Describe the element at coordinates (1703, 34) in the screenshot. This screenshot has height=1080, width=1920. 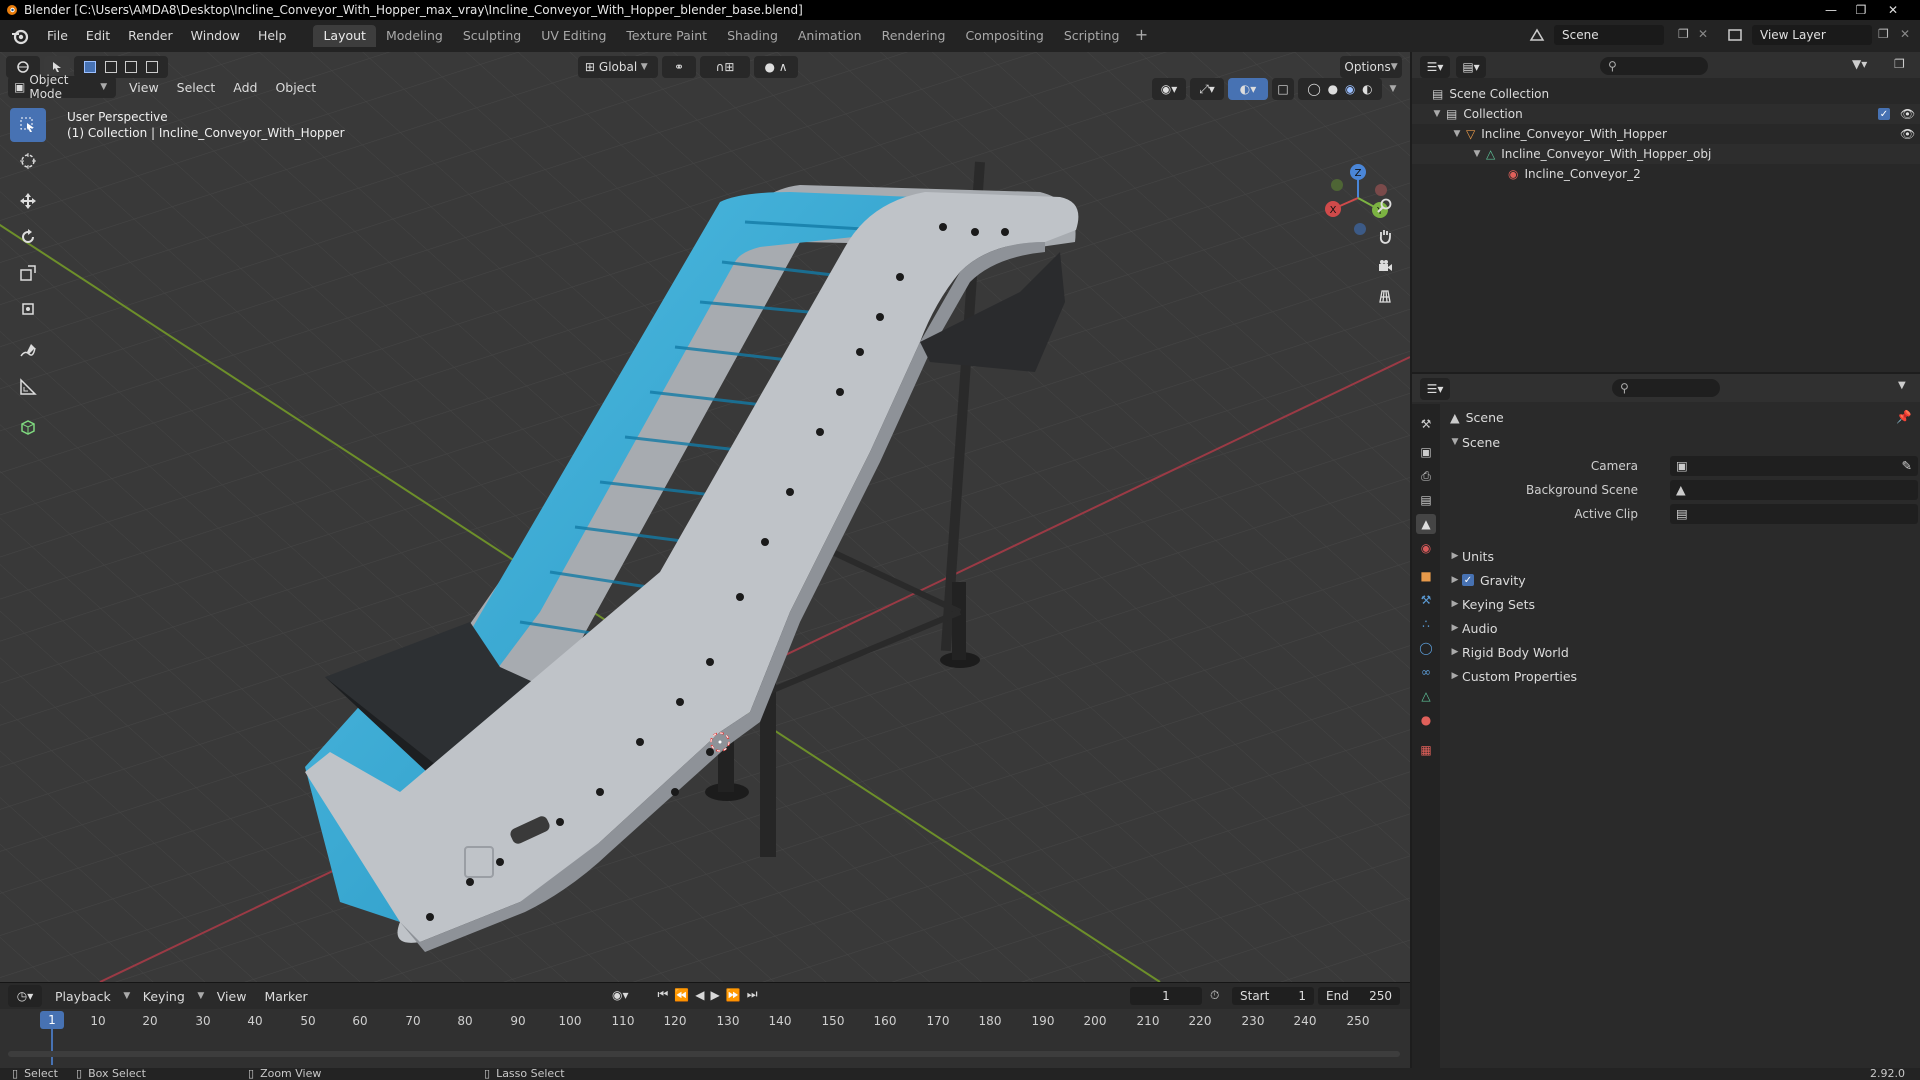
I see `delete-scene-icon: ✕` at that location.